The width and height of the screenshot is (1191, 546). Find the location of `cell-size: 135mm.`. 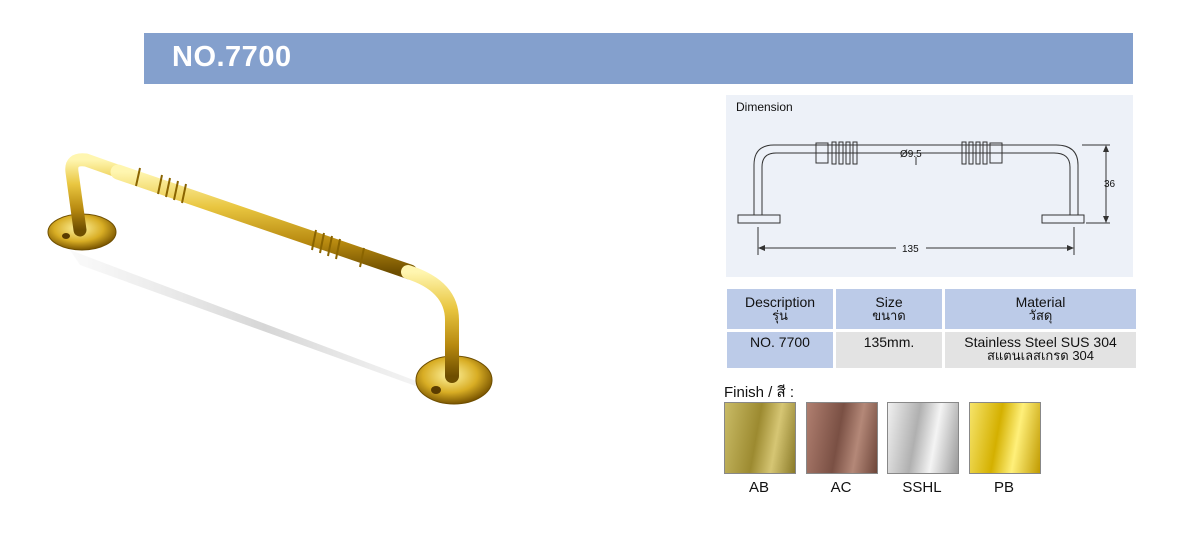

cell-size: 135mm. is located at coordinates (889, 350).